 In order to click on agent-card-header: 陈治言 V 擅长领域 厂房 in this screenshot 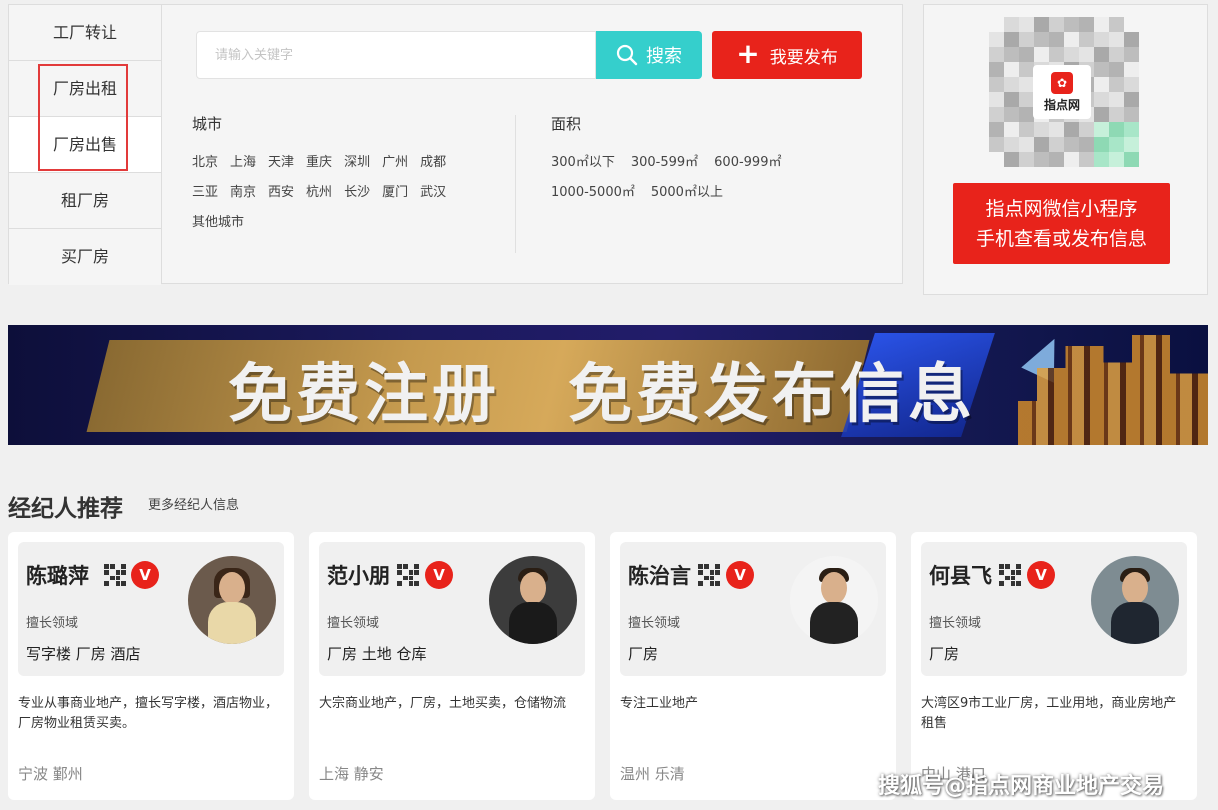, I will do `click(753, 609)`.